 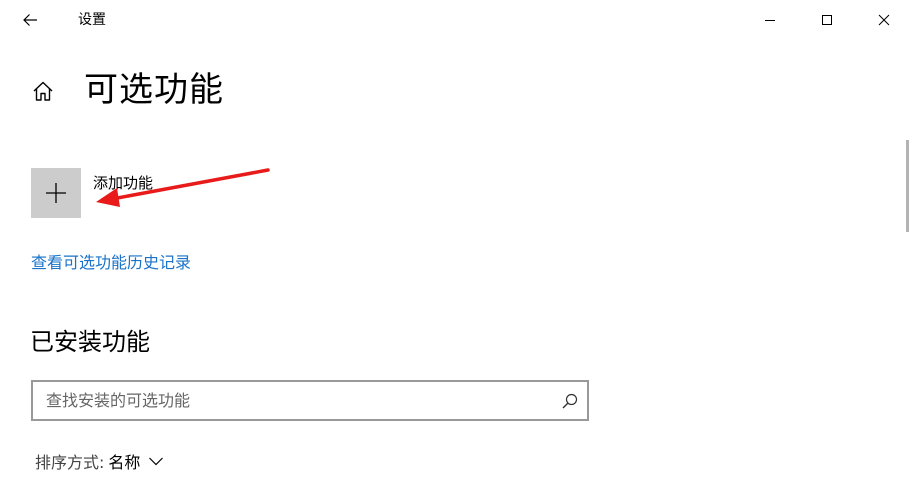 I want to click on page-title: 可选功能, so click(x=154, y=90).